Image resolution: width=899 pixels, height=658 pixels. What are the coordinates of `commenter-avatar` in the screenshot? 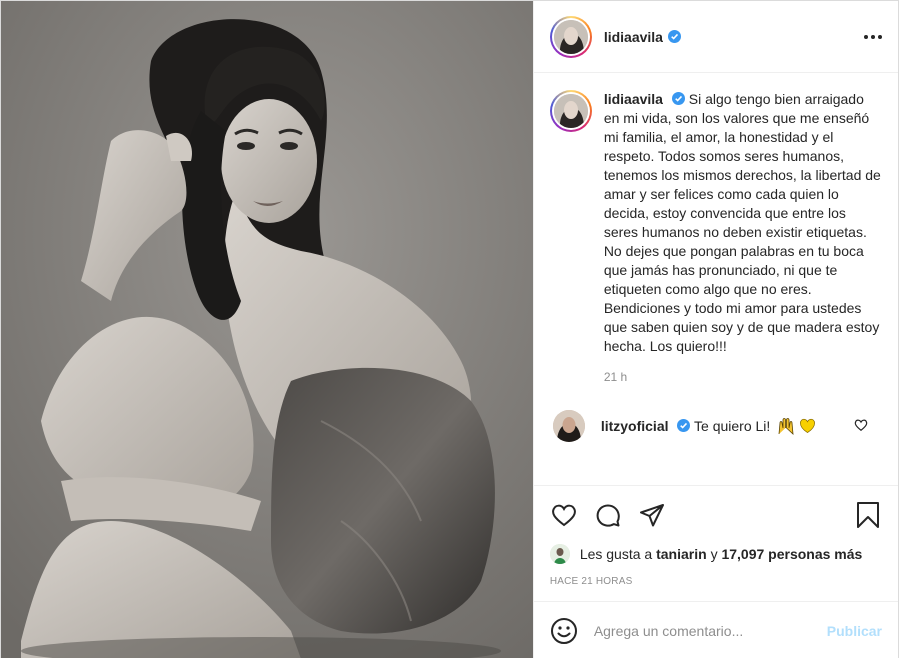 It's located at (568, 426).